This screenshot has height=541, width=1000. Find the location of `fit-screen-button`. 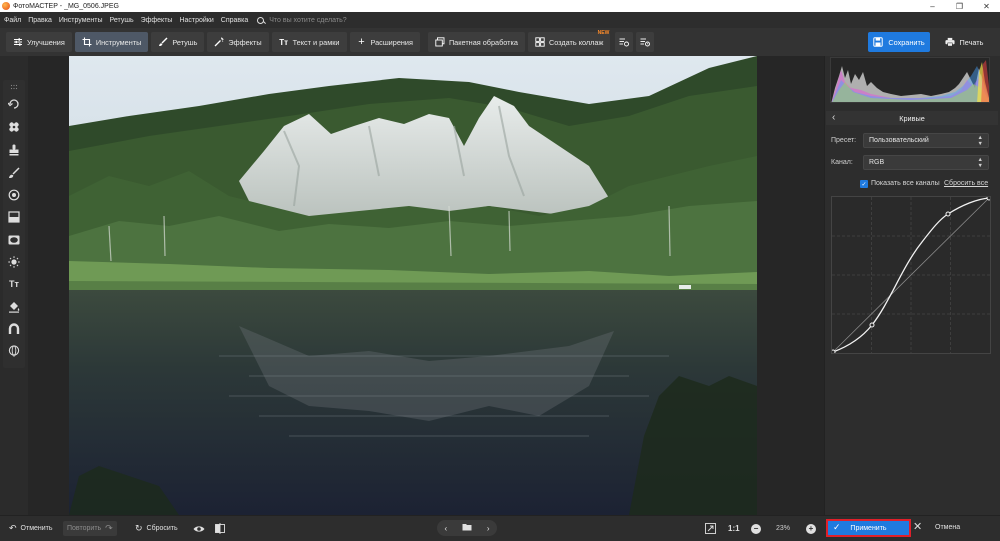

fit-screen-button is located at coordinates (710, 528).